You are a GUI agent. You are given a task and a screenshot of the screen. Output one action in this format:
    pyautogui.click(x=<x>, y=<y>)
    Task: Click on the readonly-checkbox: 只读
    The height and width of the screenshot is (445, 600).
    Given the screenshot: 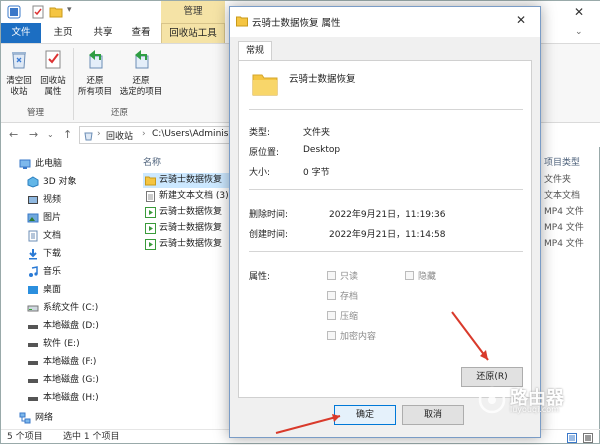 What is the action you would take?
    pyautogui.click(x=342, y=275)
    